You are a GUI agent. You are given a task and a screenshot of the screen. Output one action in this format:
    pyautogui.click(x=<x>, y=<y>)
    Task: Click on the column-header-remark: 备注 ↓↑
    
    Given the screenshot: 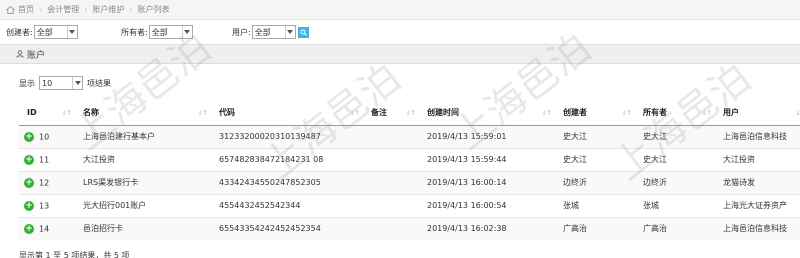 What is the action you would take?
    pyautogui.click(x=391, y=113)
    